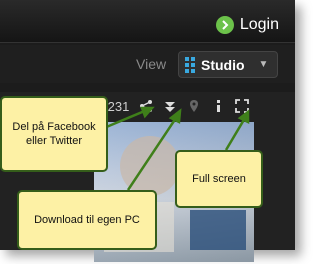 The height and width of the screenshot is (264, 320). Describe the element at coordinates (190, 64) in the screenshot. I see `grid-icon` at that location.